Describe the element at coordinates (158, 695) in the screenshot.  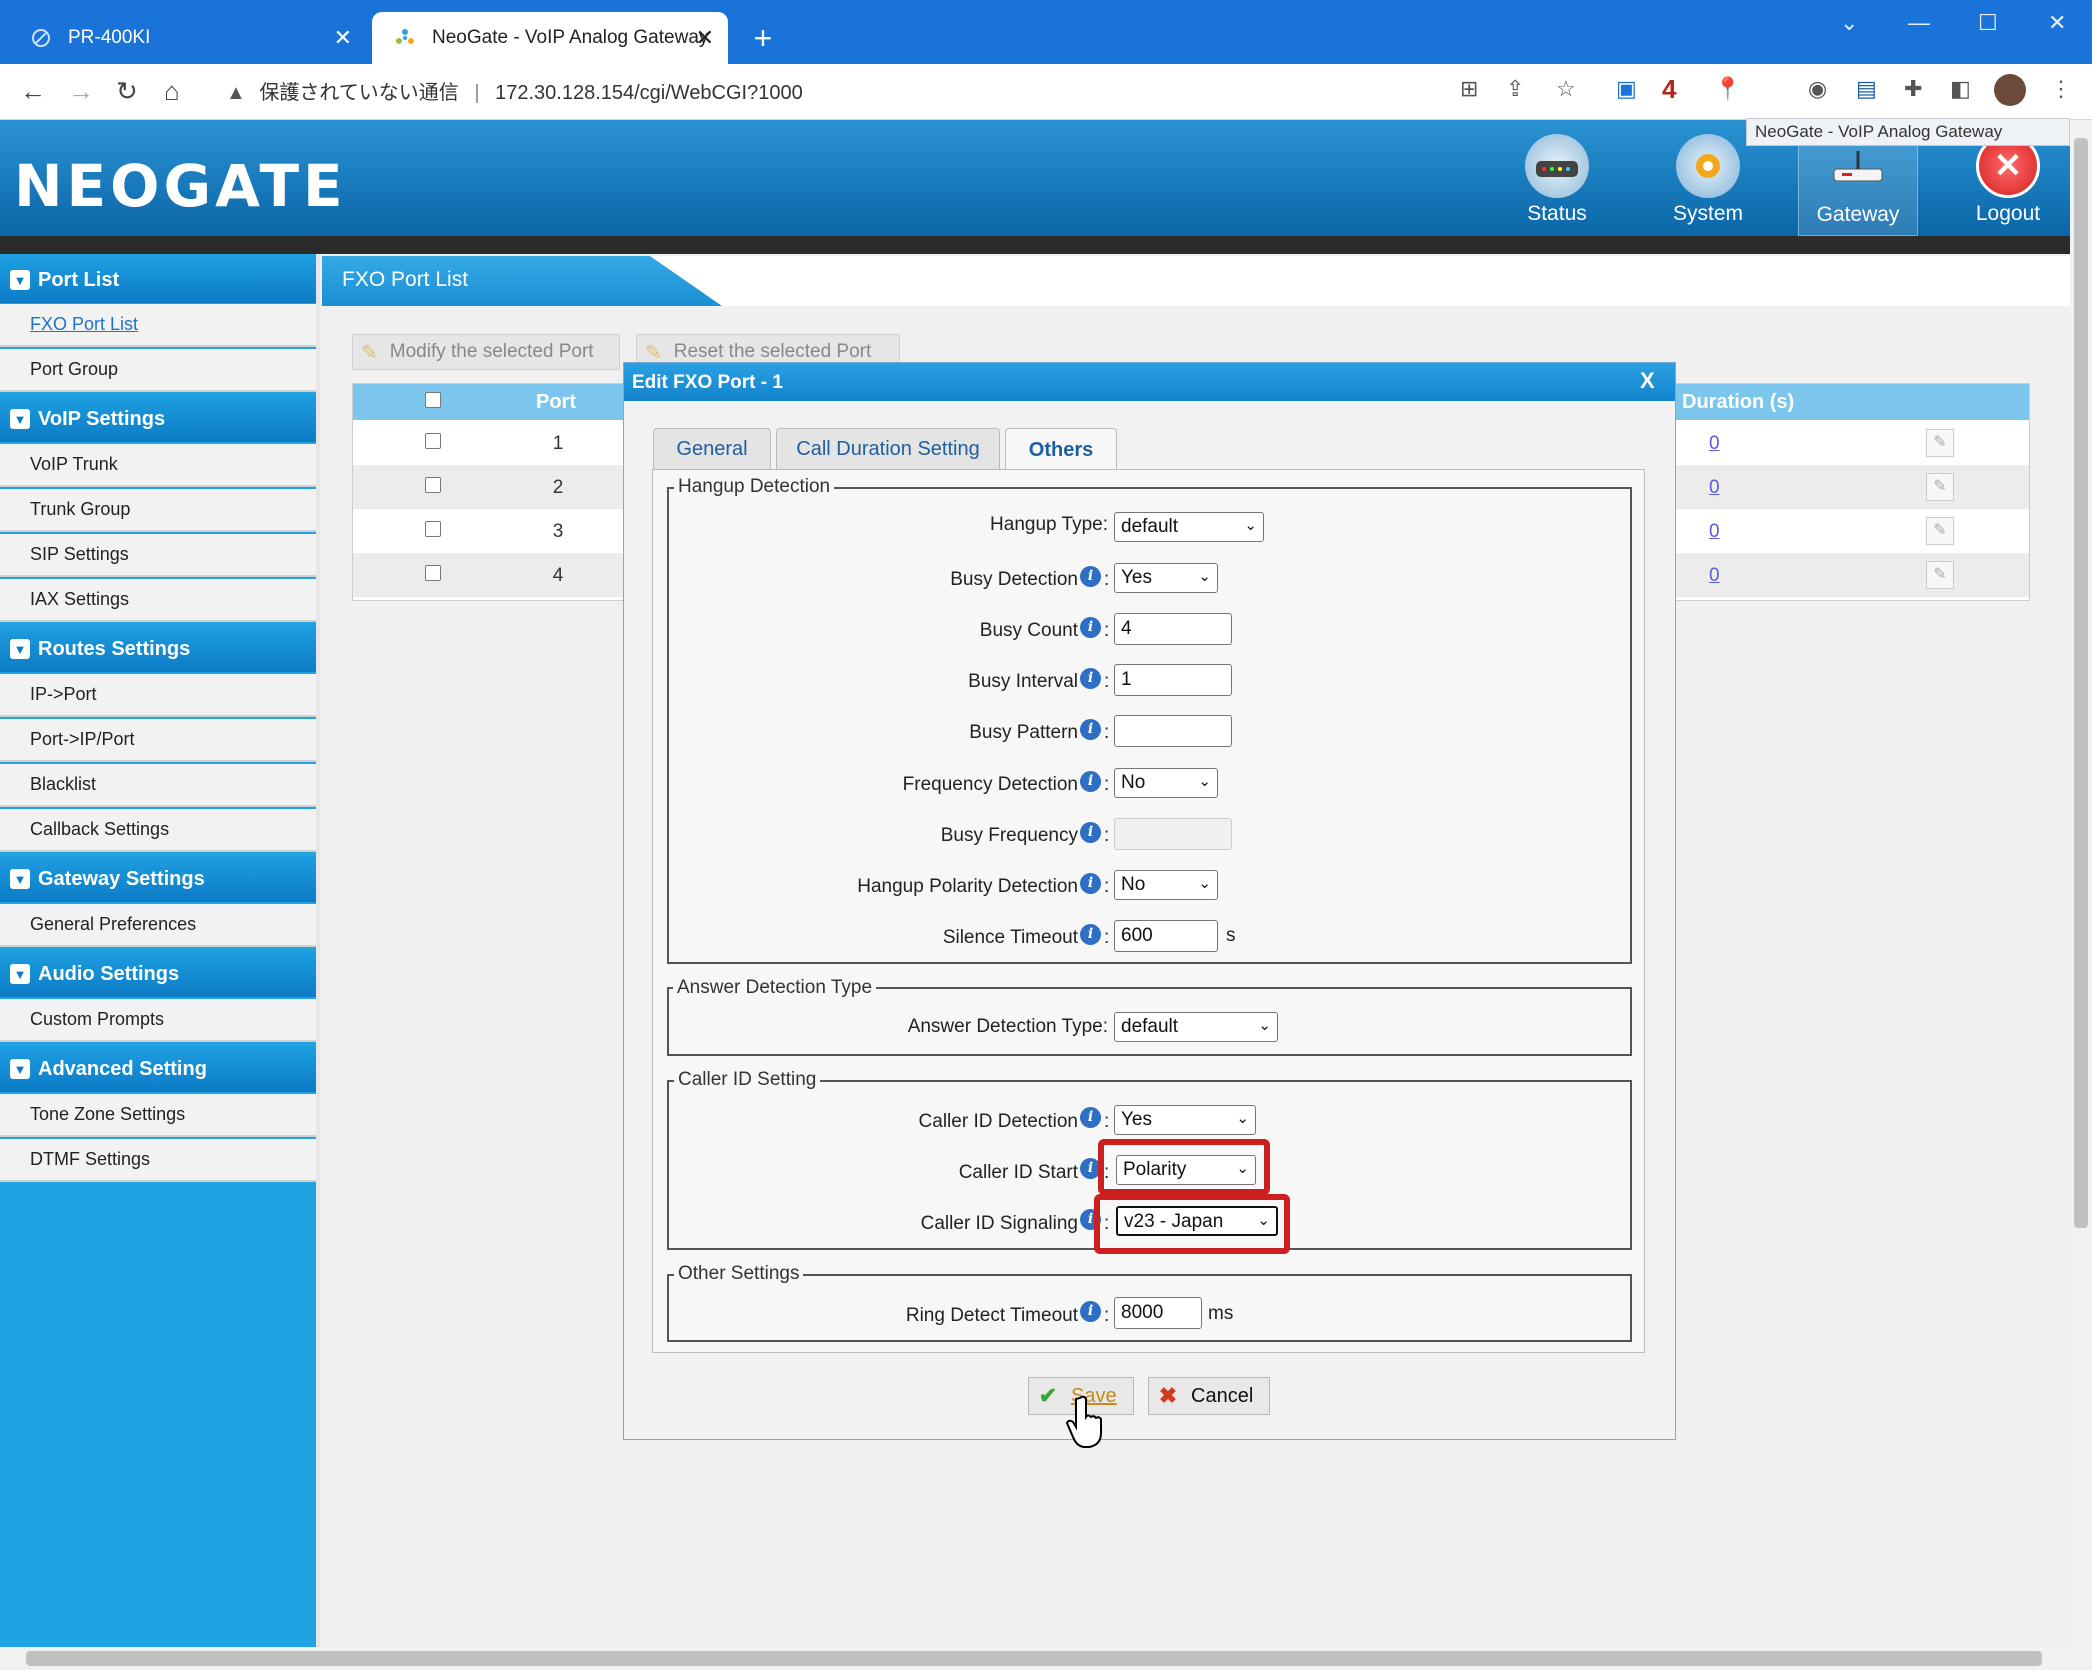
I see `sidebar-item-ip-port: IP->Port` at that location.